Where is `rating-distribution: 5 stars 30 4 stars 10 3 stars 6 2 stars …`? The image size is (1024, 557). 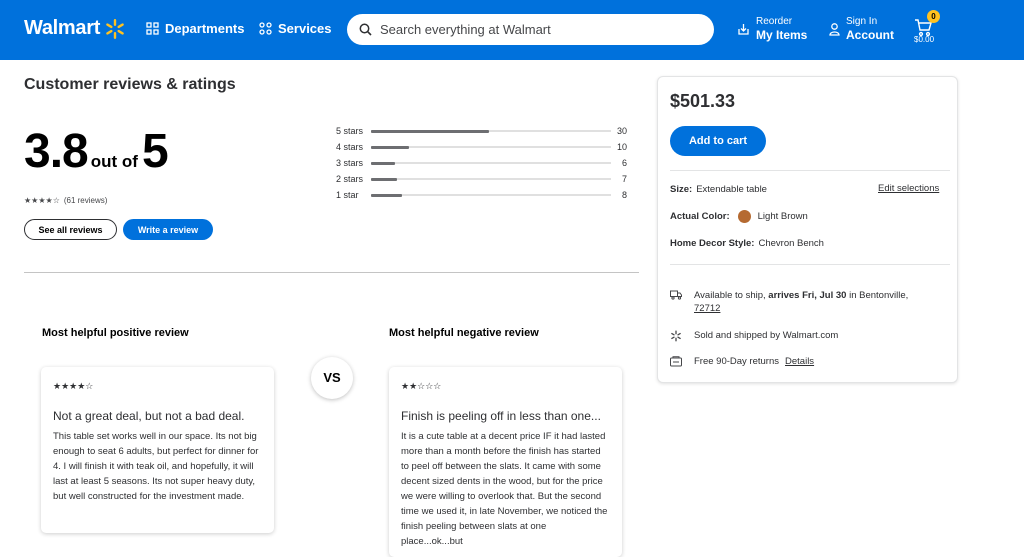
rating-distribution: 5 stars 30 4 stars 10 3 stars 6 2 stars … is located at coordinates (486, 165).